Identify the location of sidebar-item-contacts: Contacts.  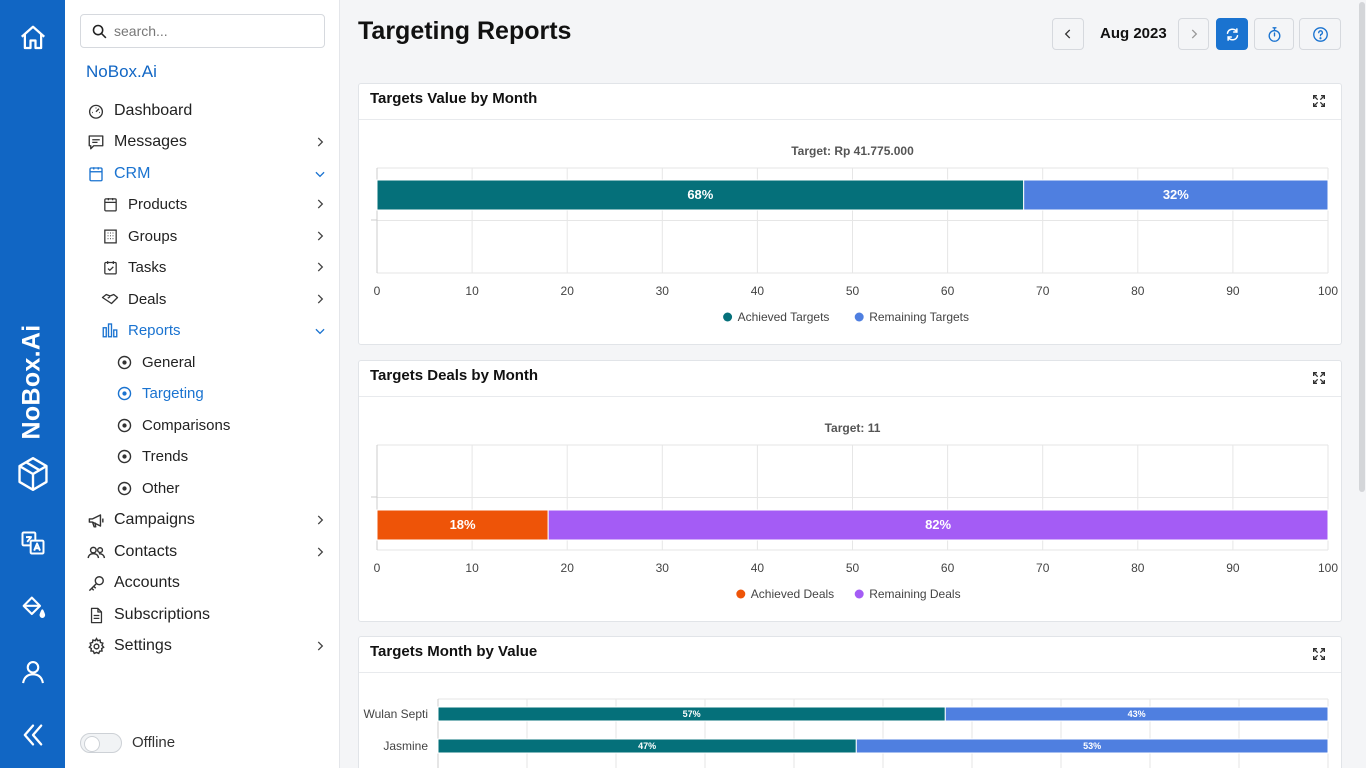
(131, 552).